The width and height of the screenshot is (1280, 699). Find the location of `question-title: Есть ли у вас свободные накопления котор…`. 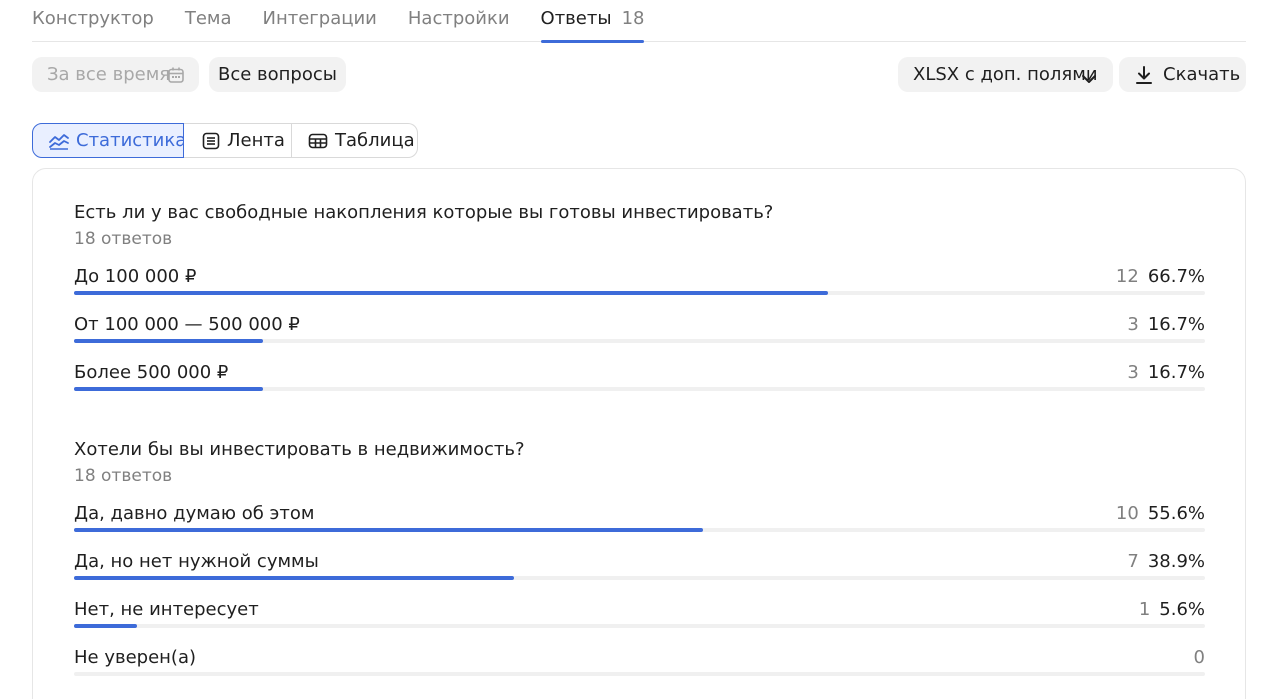

question-title: Есть ли у вас свободные накопления котор… is located at coordinates (424, 212).